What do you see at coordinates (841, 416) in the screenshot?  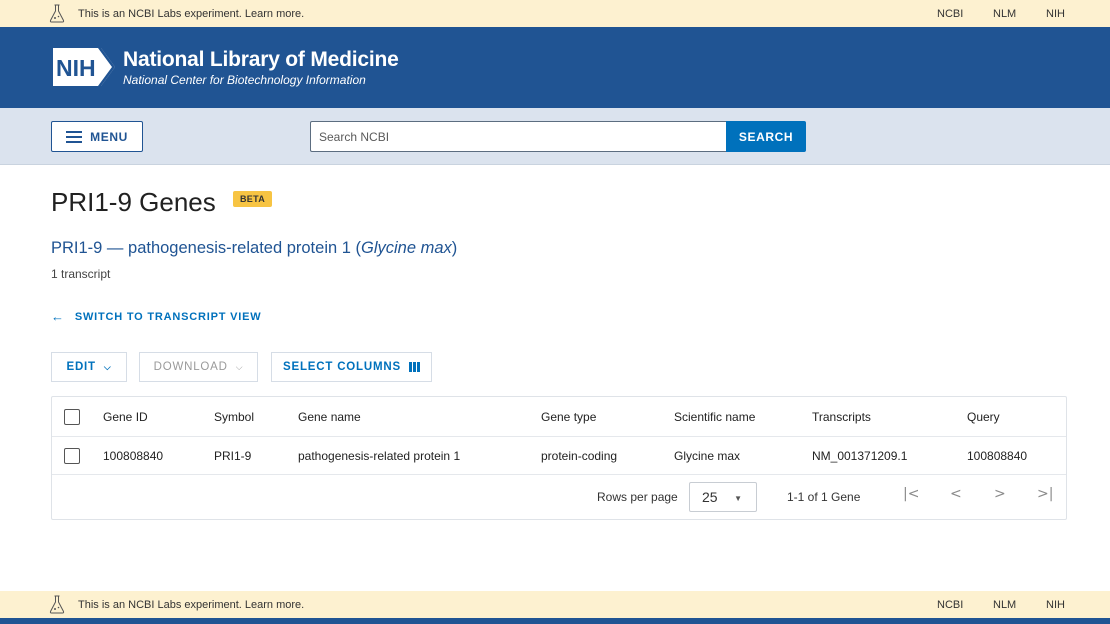 I see `column-header-transcripts: Transcripts` at bounding box center [841, 416].